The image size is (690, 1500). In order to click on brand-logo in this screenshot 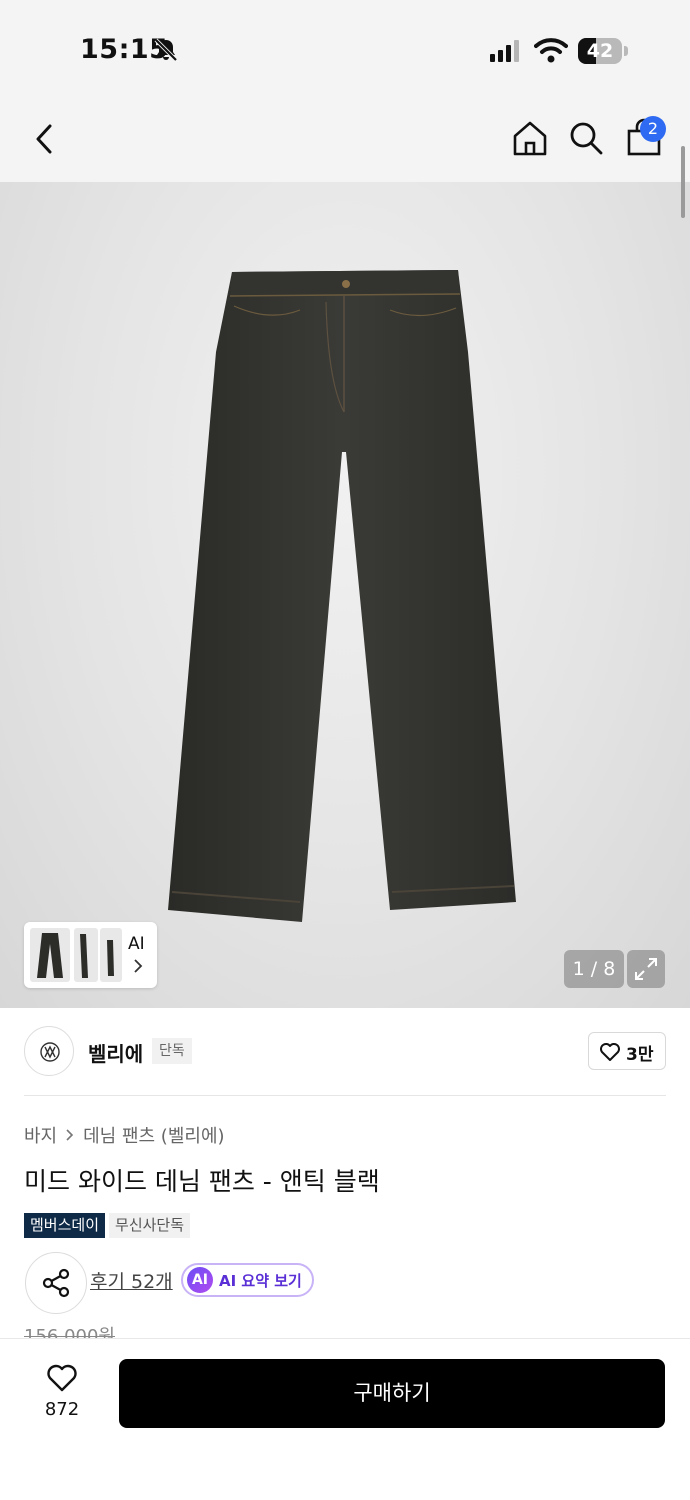, I will do `click(49, 1051)`.